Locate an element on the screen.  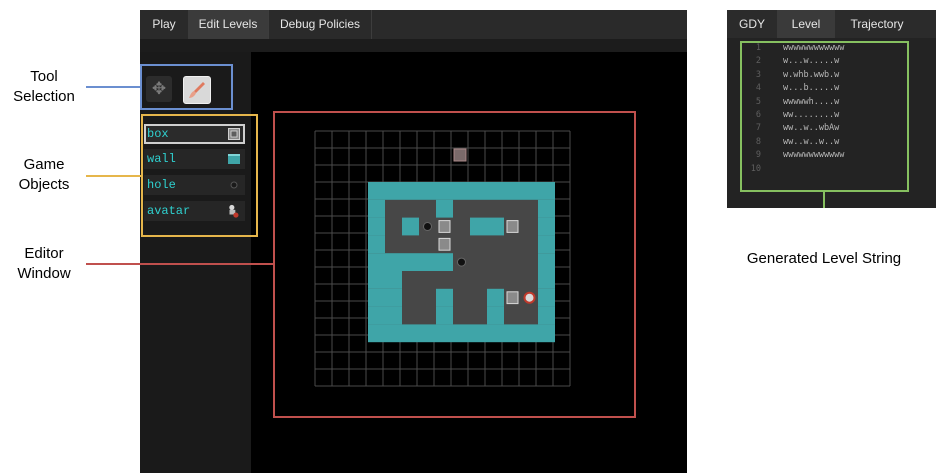
tab-trajectory: Trajectory is located at coordinates (877, 24).